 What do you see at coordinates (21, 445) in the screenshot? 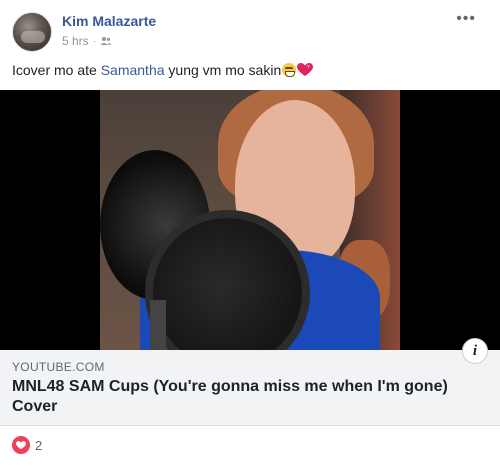
I see `love-reaction-icon` at bounding box center [21, 445].